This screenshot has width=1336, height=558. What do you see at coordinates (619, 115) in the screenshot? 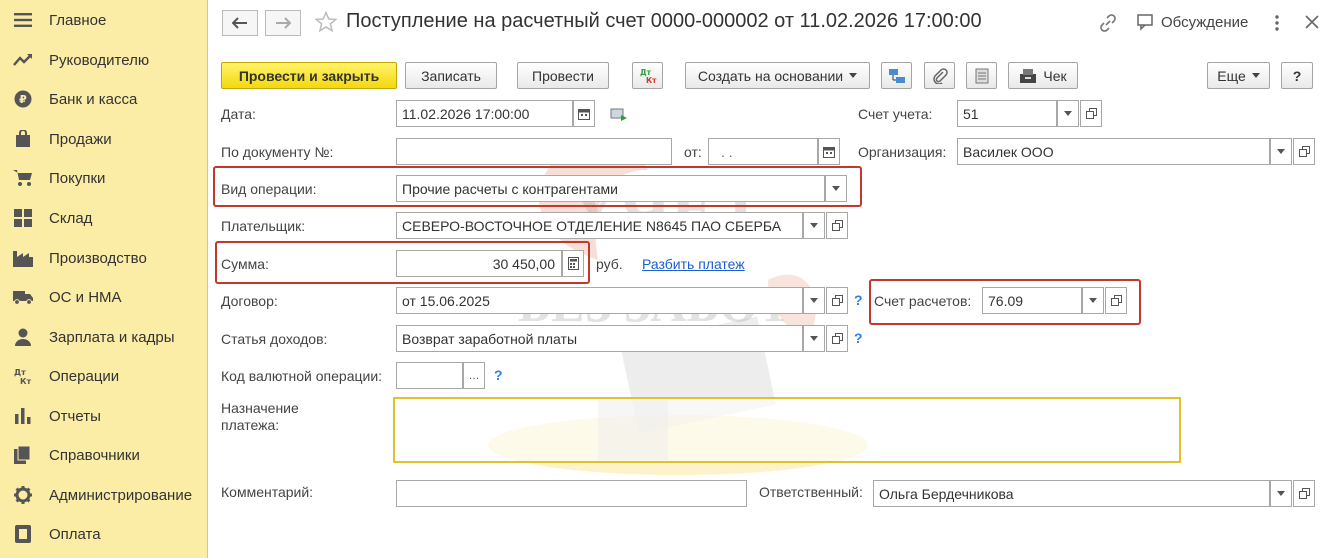
I see `date-history-icon` at bounding box center [619, 115].